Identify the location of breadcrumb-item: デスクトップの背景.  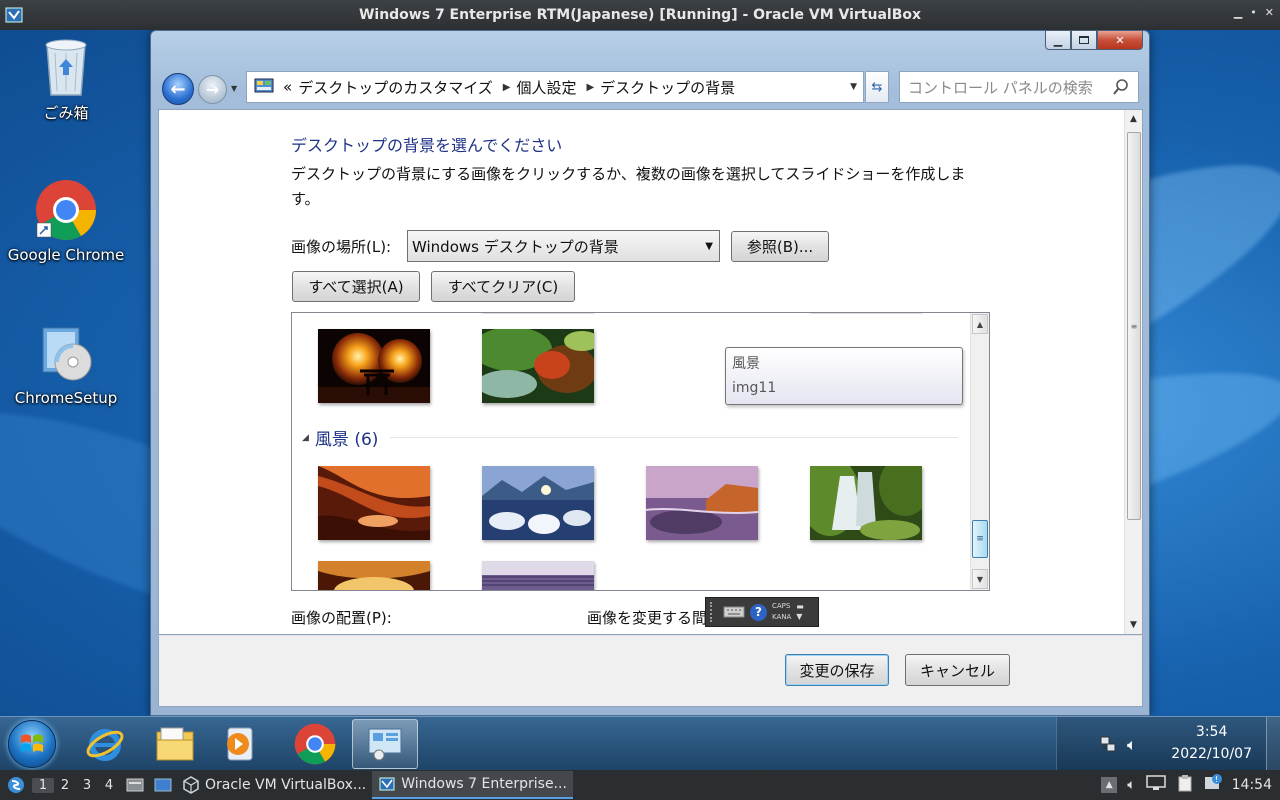
(667, 87).